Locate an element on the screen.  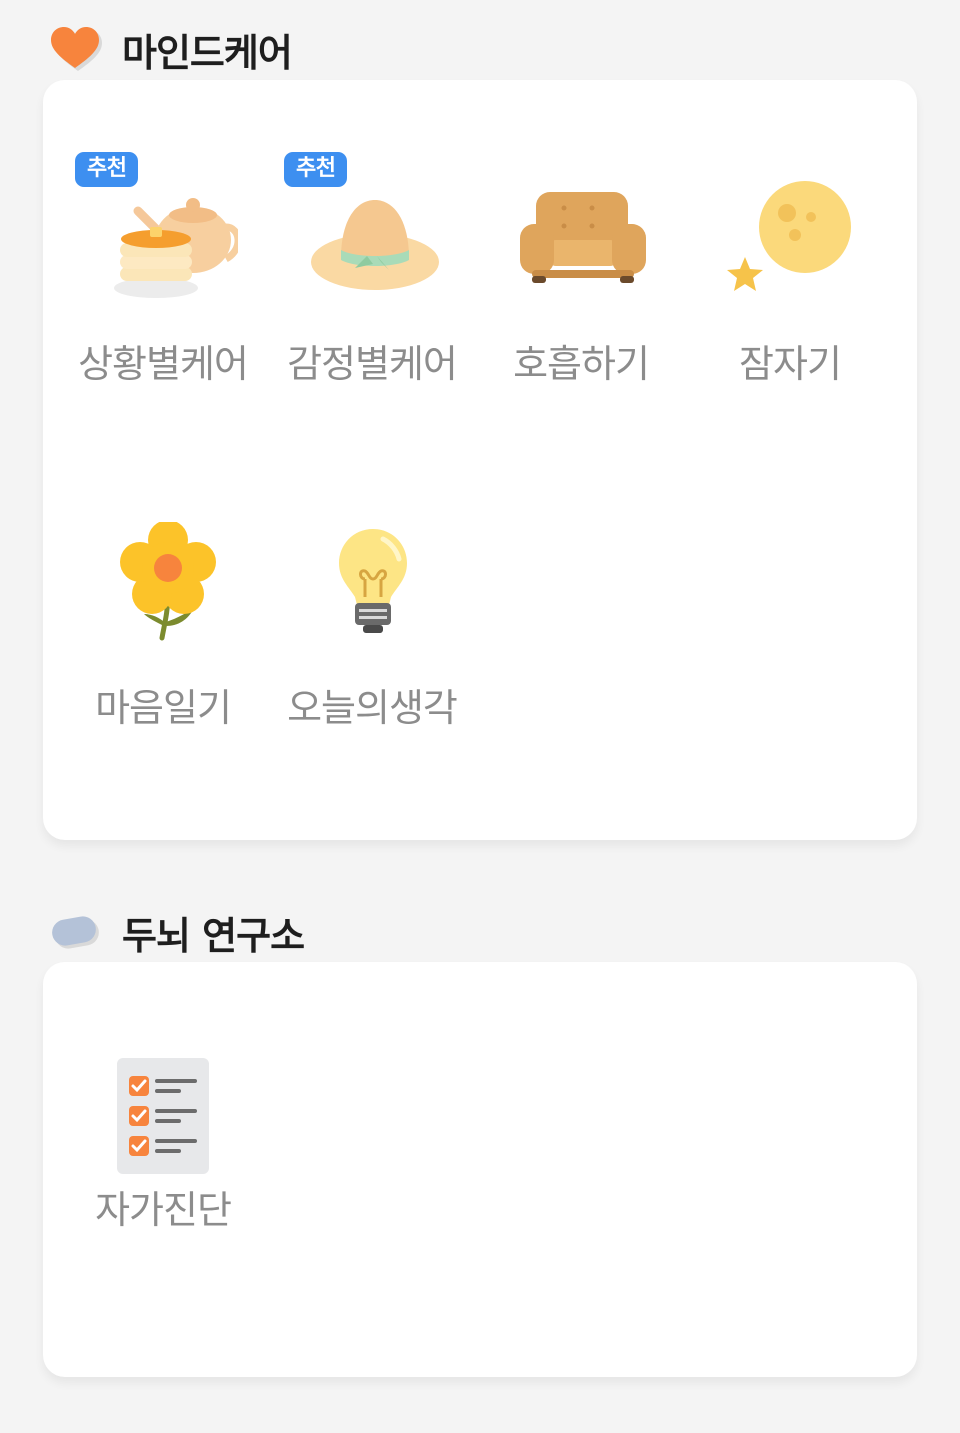
tile-breathing: 호흡하기 is located at coordinates (581, 270).